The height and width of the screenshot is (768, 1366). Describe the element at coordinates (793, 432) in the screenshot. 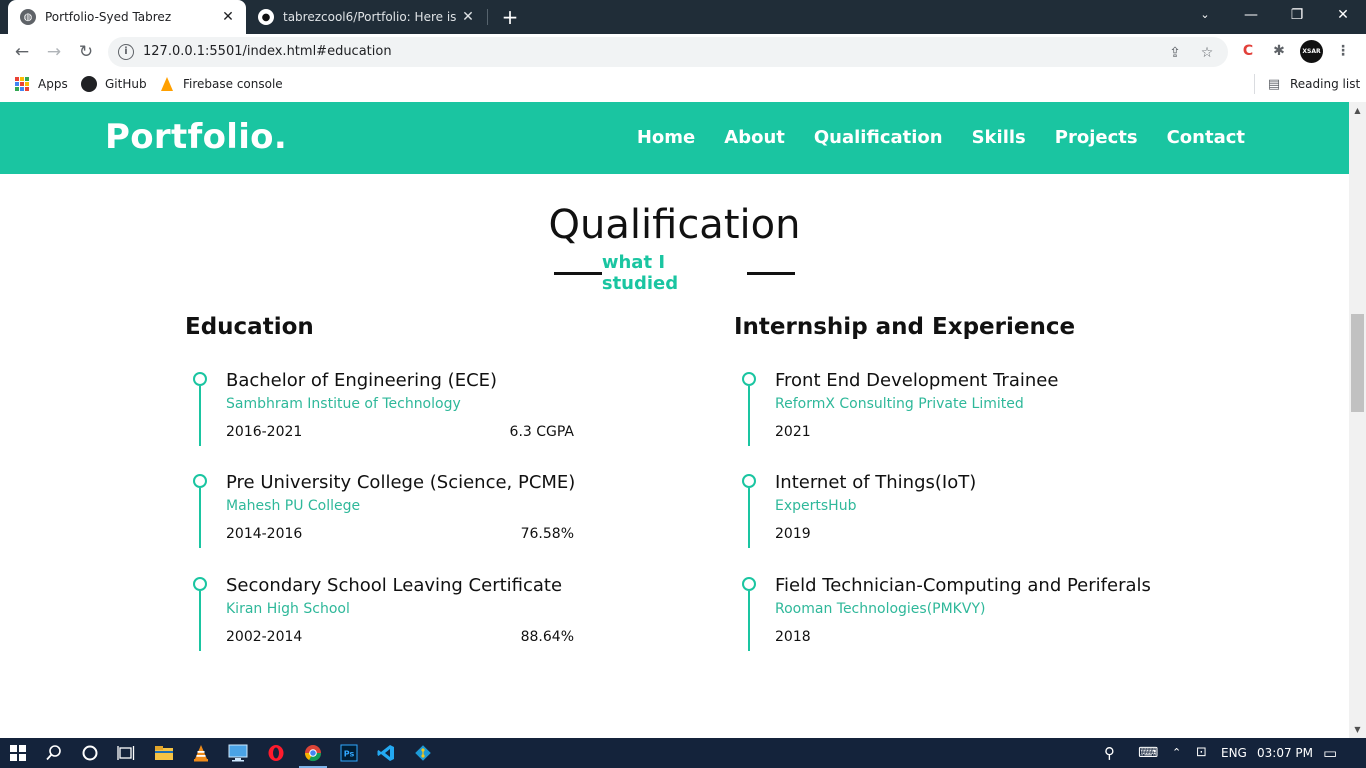

I see `item-years: 2021` at that location.